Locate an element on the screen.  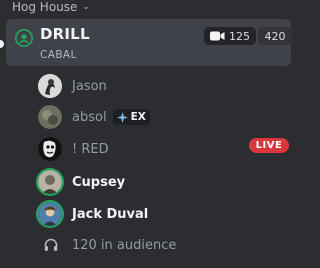
avatar-cupsey is located at coordinates (50, 182).